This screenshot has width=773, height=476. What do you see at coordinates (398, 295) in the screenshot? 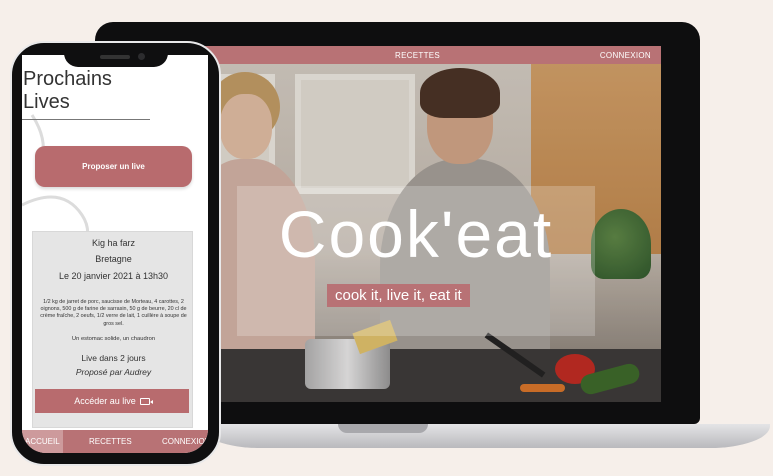
I see `hero-tagline: cook it, live it, eat it` at bounding box center [398, 295].